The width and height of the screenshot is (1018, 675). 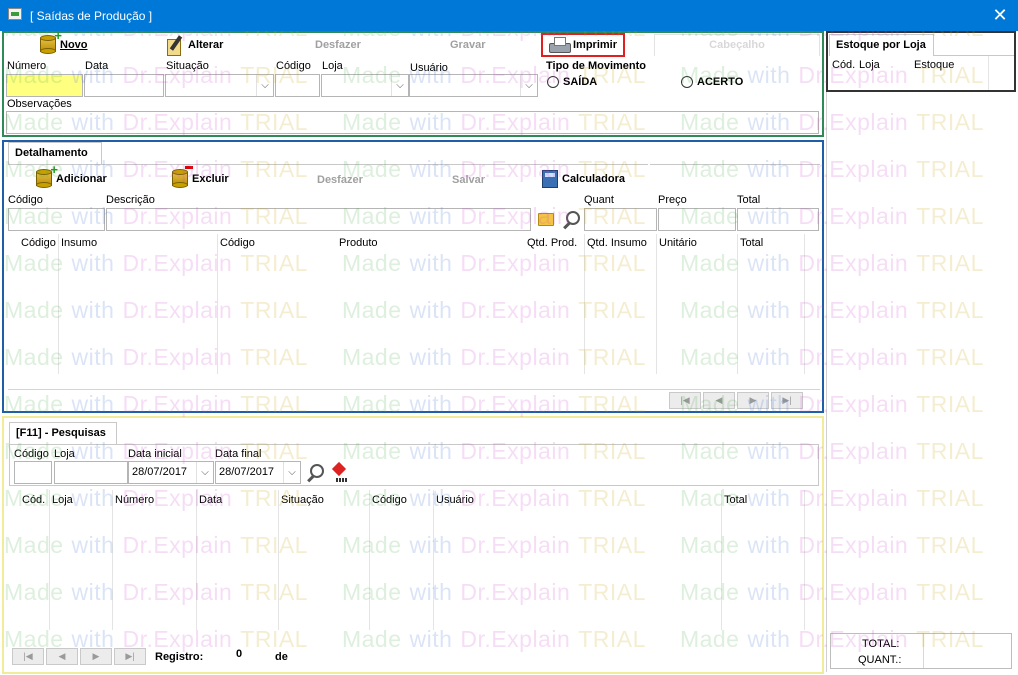 I want to click on app-icon, so click(x=15, y=14).